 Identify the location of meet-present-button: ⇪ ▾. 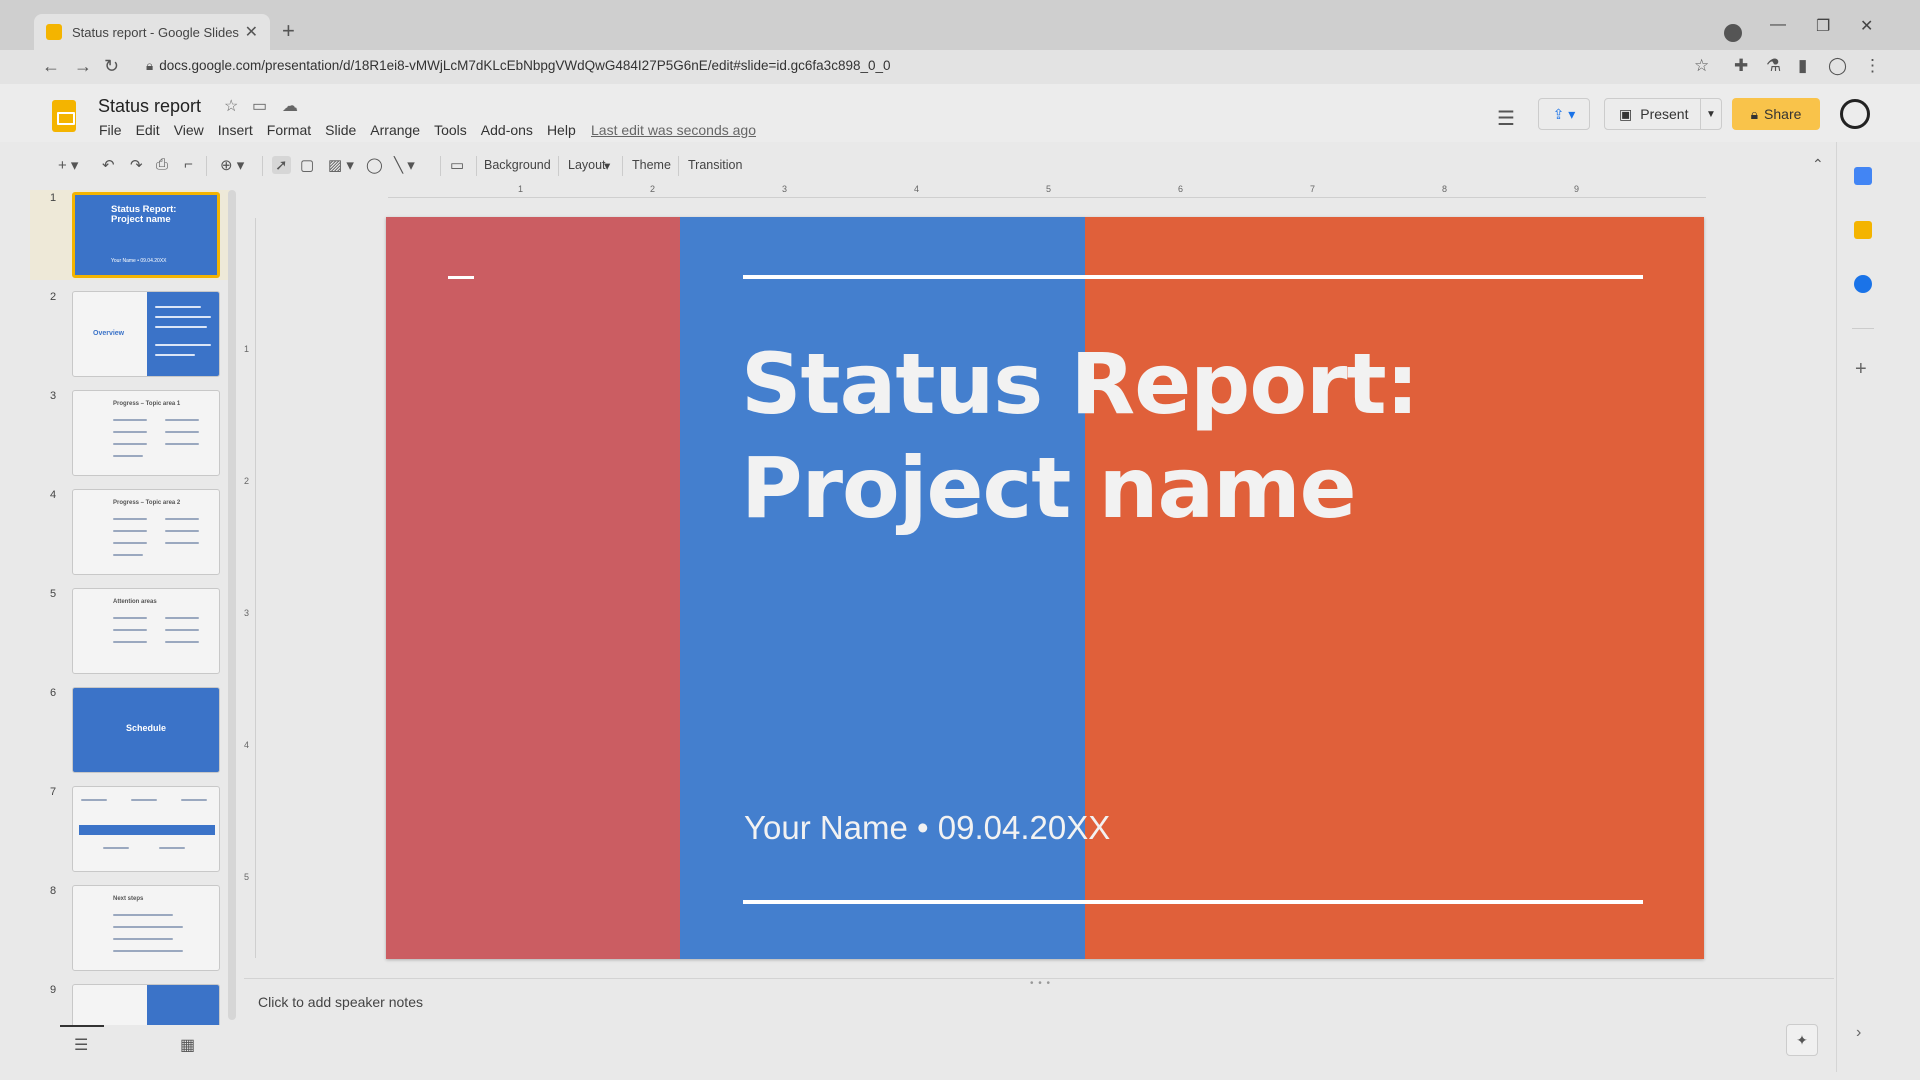
(1564, 114).